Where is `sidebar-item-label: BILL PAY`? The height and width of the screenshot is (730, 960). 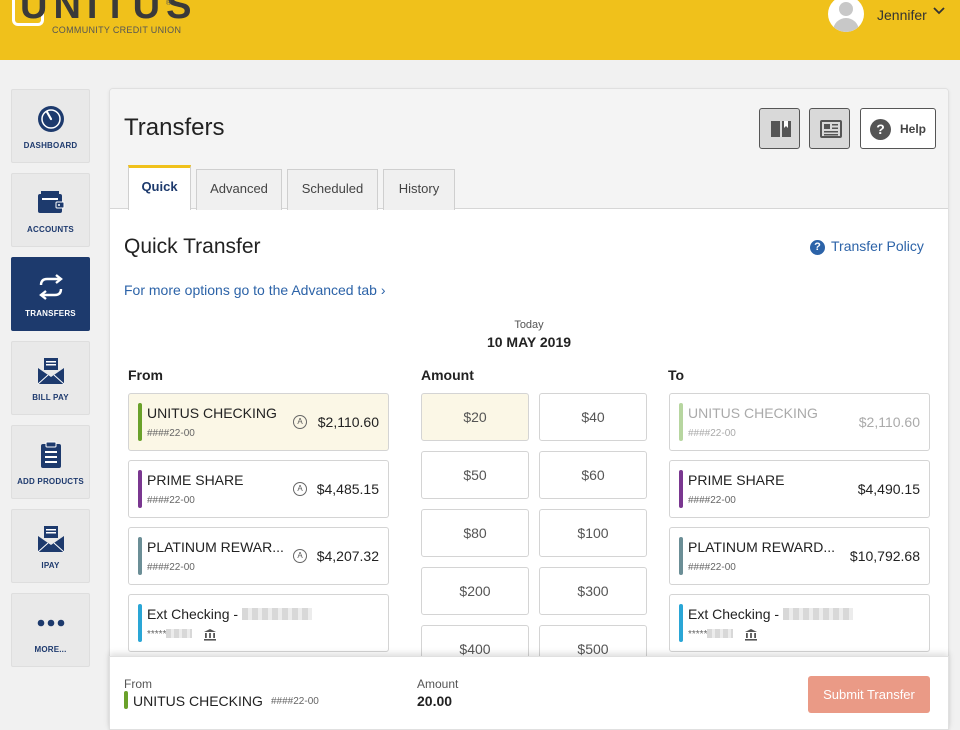 sidebar-item-label: BILL PAY is located at coordinates (50, 397).